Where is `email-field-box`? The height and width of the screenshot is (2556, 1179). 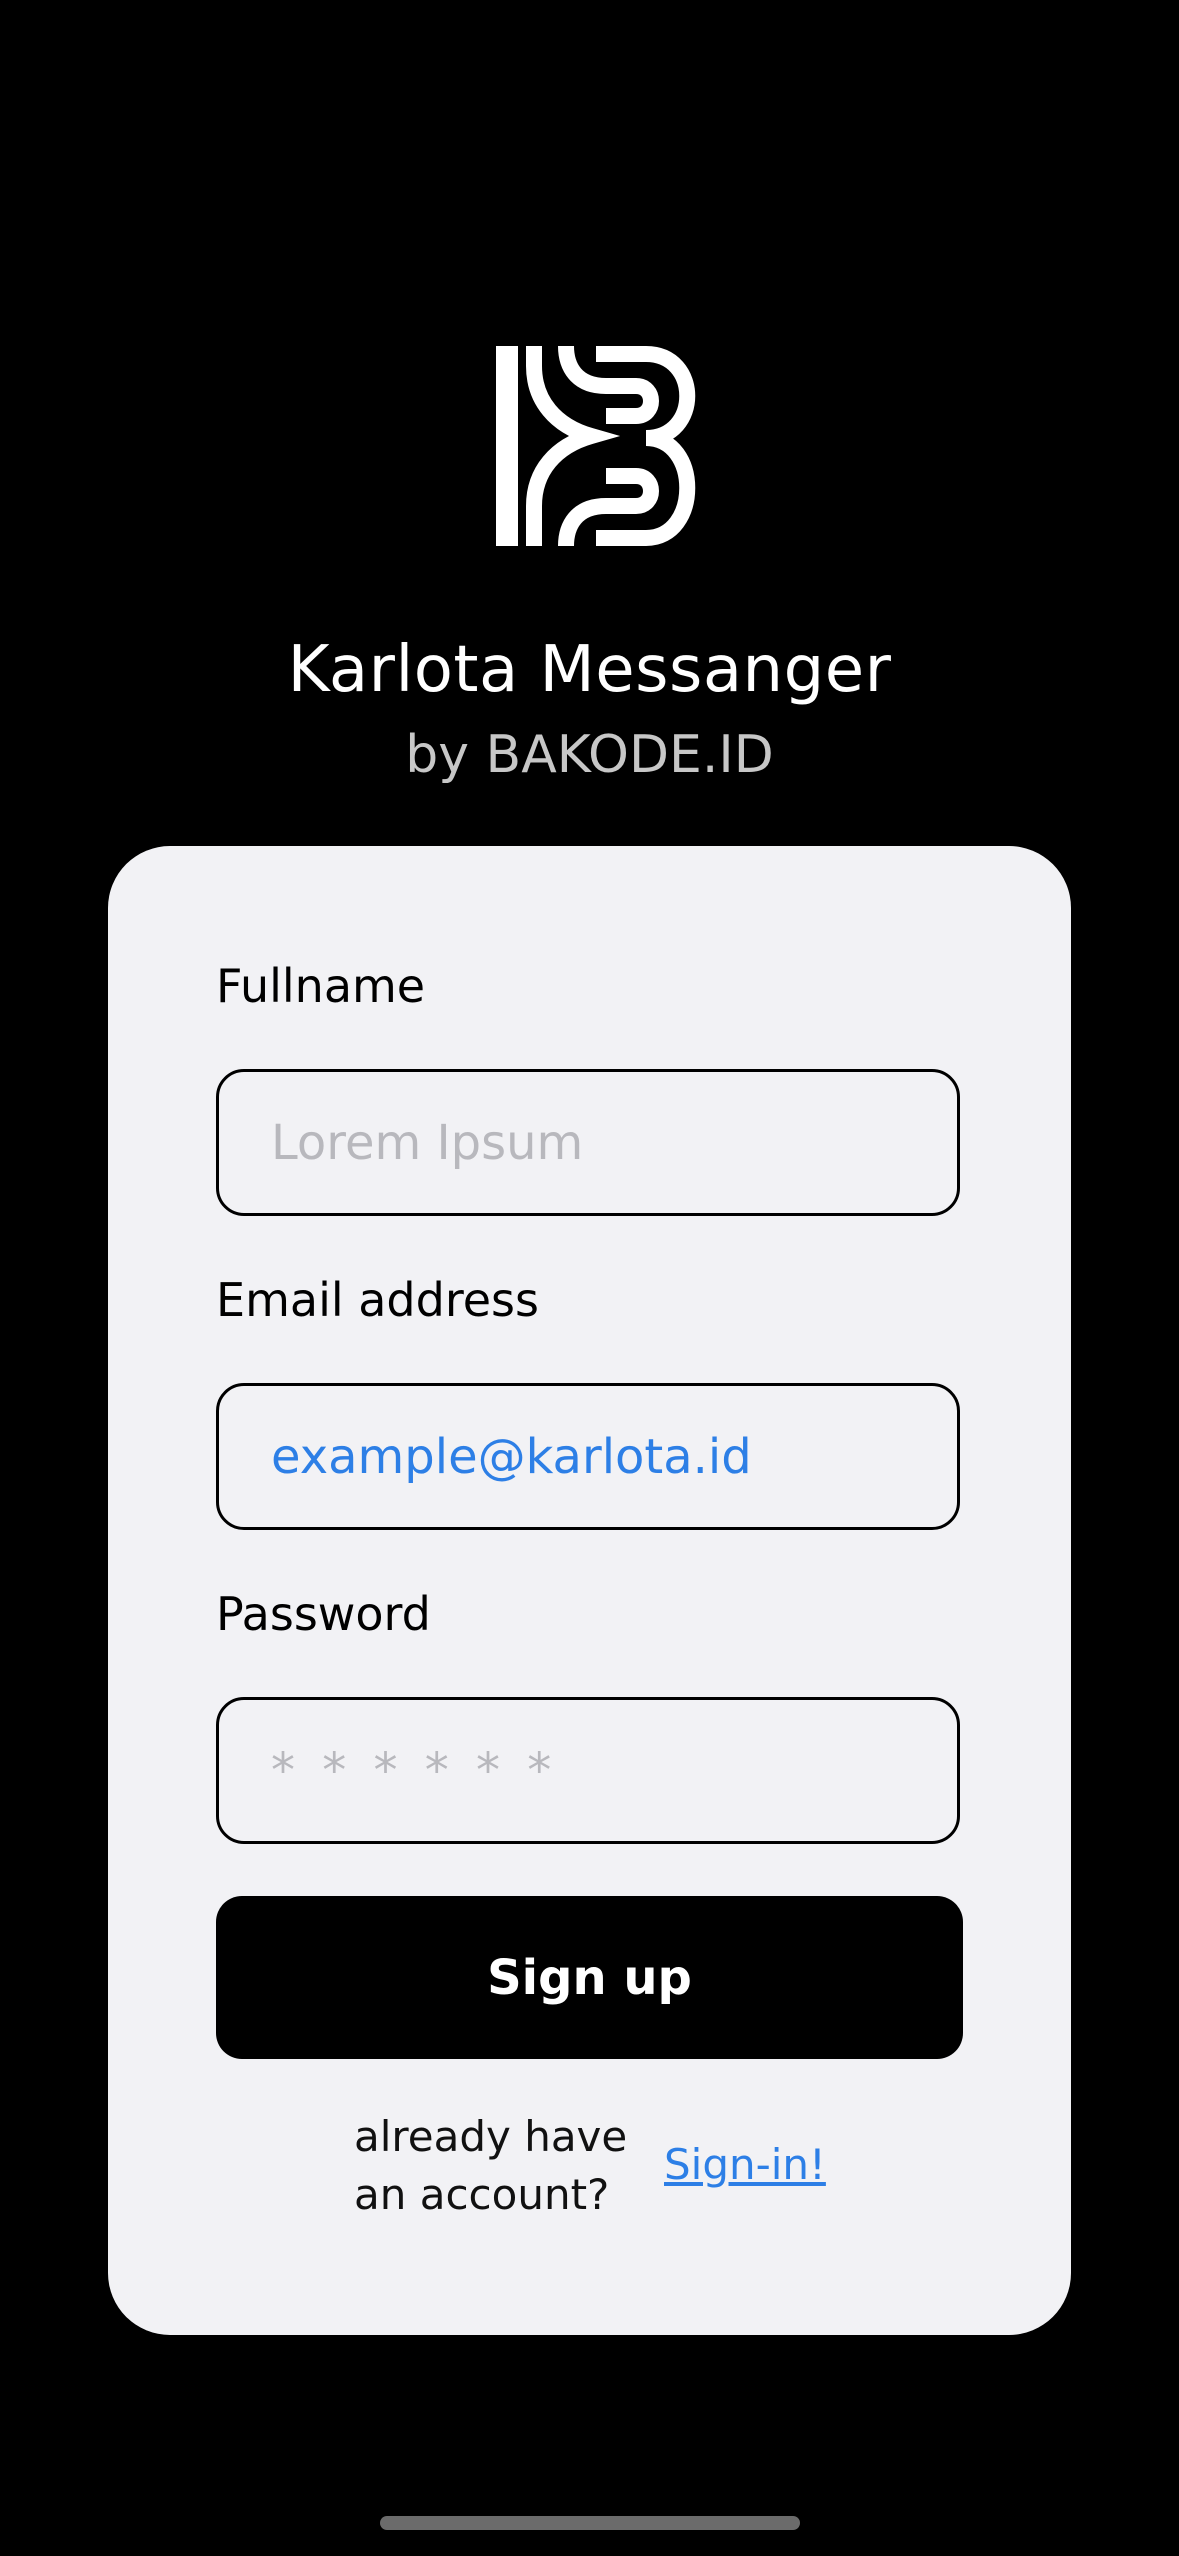 email-field-box is located at coordinates (588, 1456).